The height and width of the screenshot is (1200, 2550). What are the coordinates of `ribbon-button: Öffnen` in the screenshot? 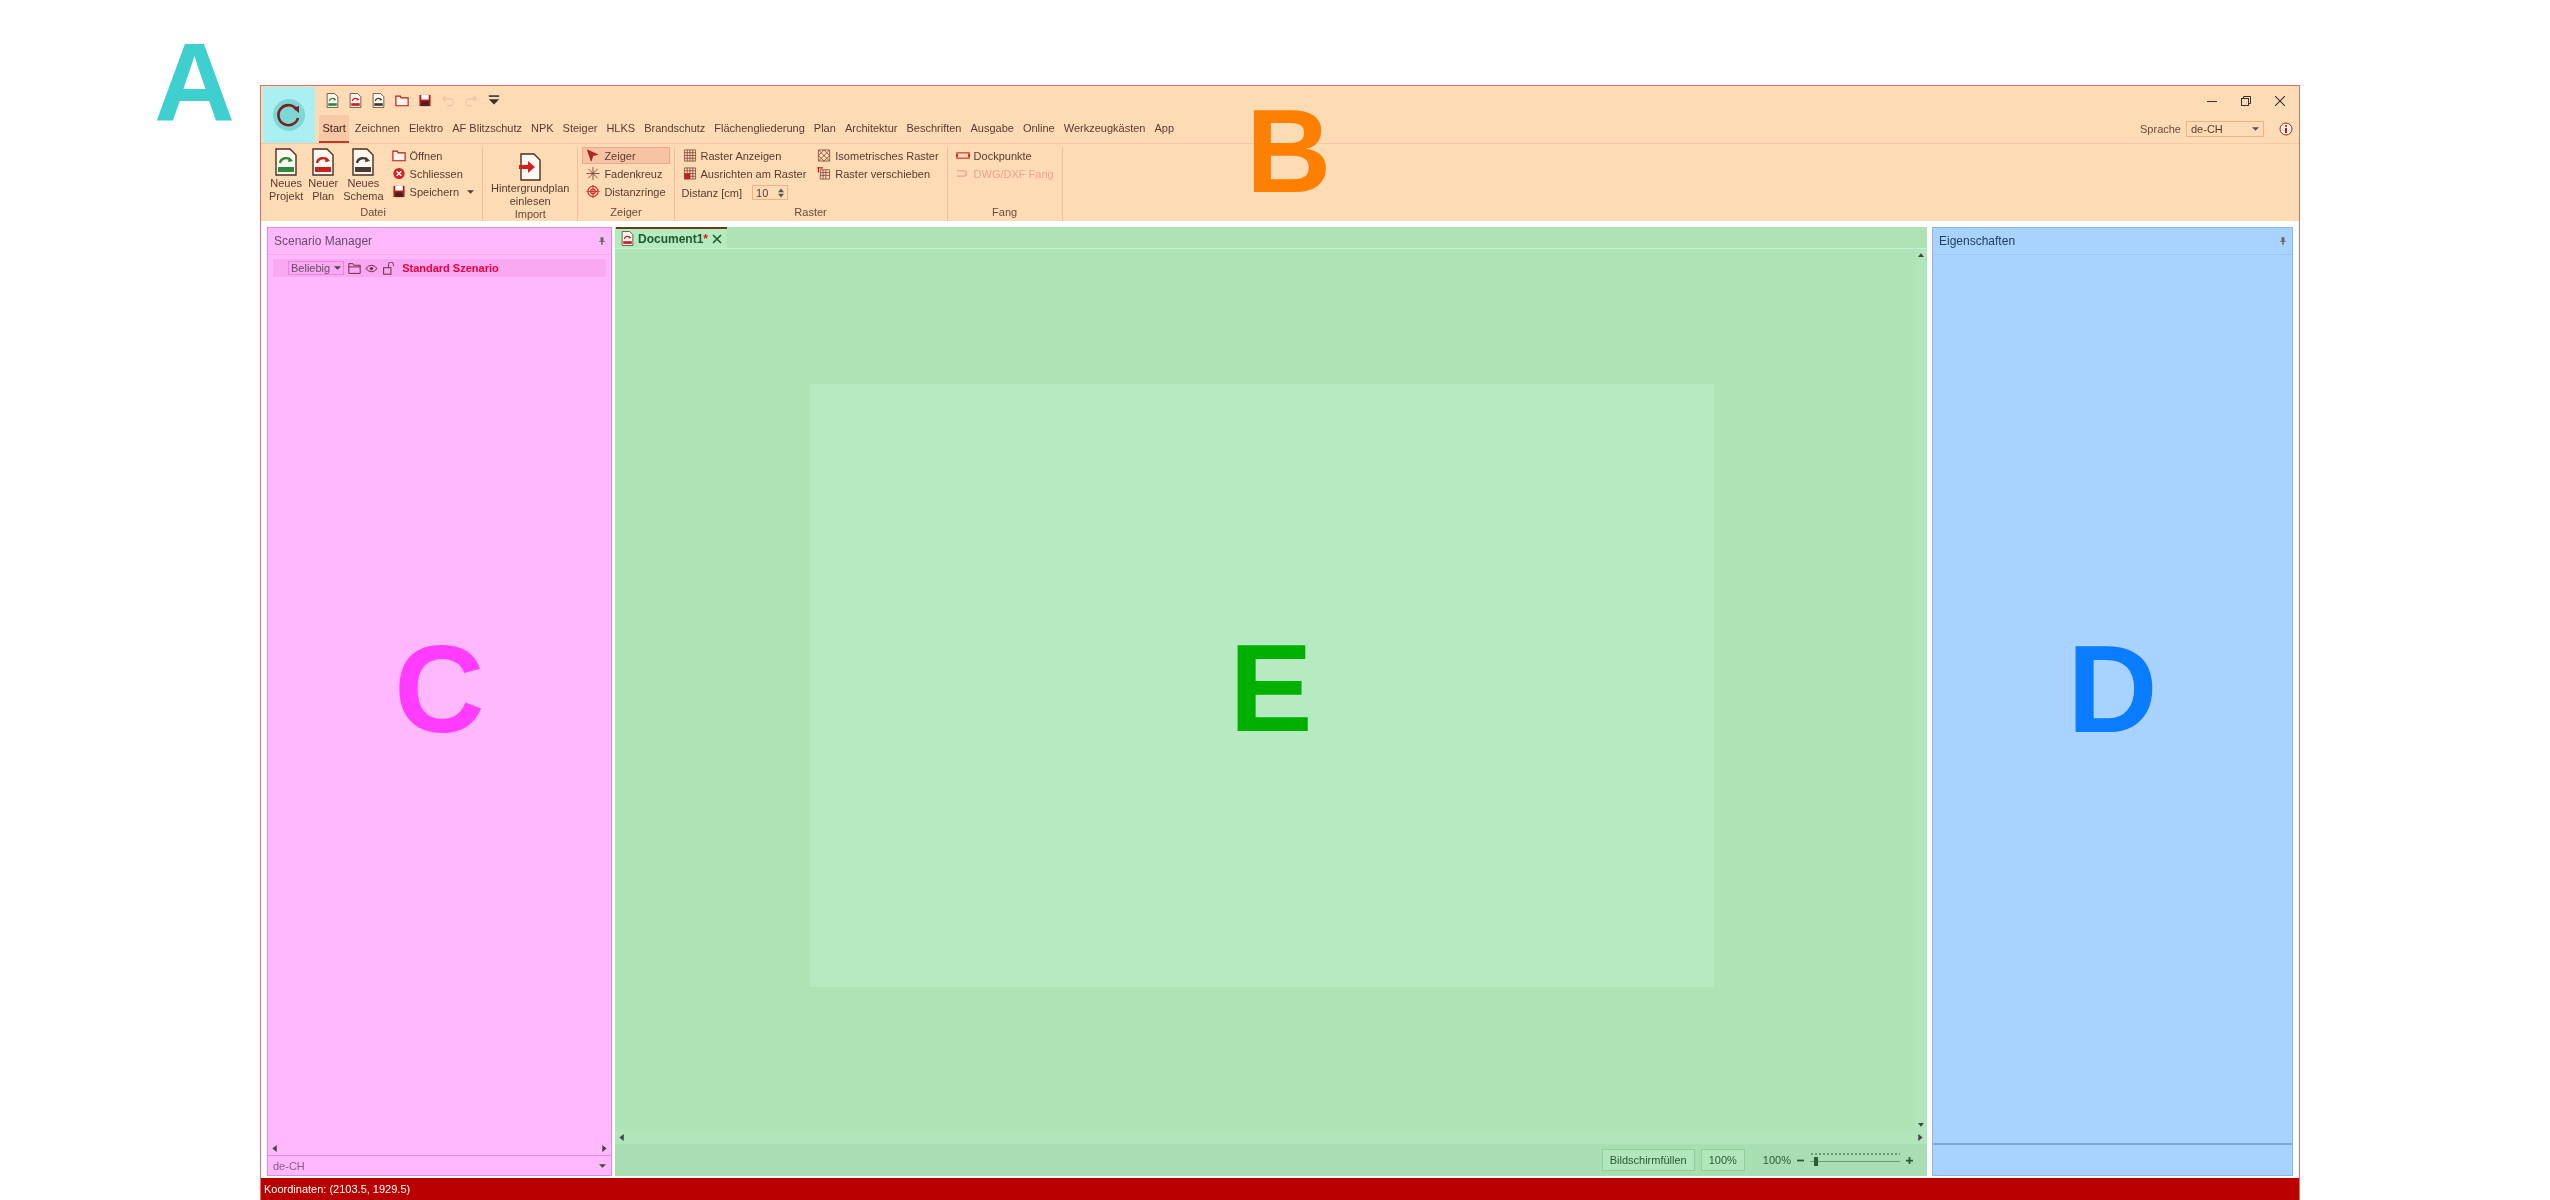 It's located at (433, 155).